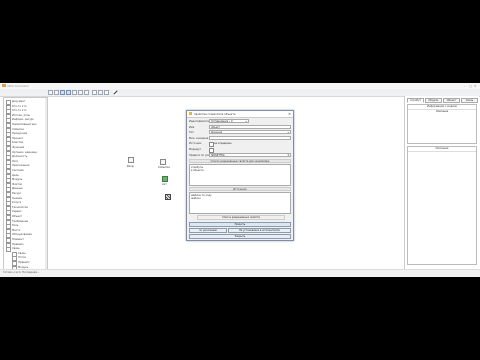 This screenshot has height=360, width=480. Describe the element at coordinates (240, 150) in the screenshot. I see `dialog-field-row: Маршрут` at that location.